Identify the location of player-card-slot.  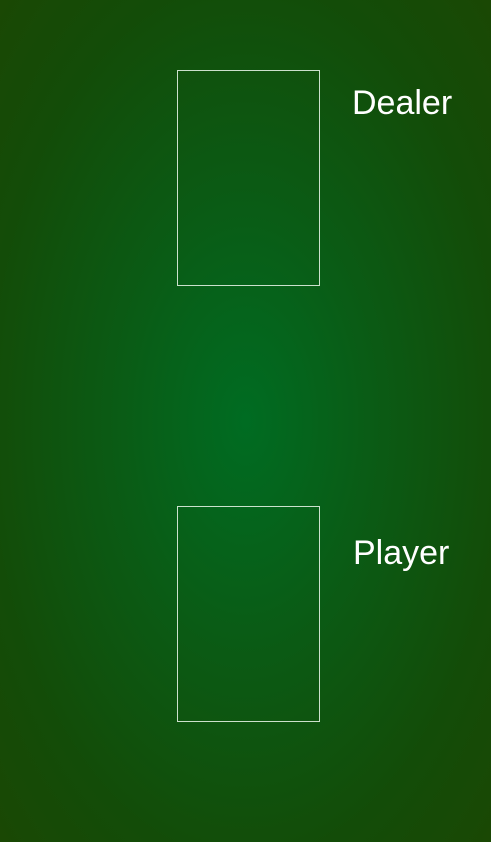
(248, 614).